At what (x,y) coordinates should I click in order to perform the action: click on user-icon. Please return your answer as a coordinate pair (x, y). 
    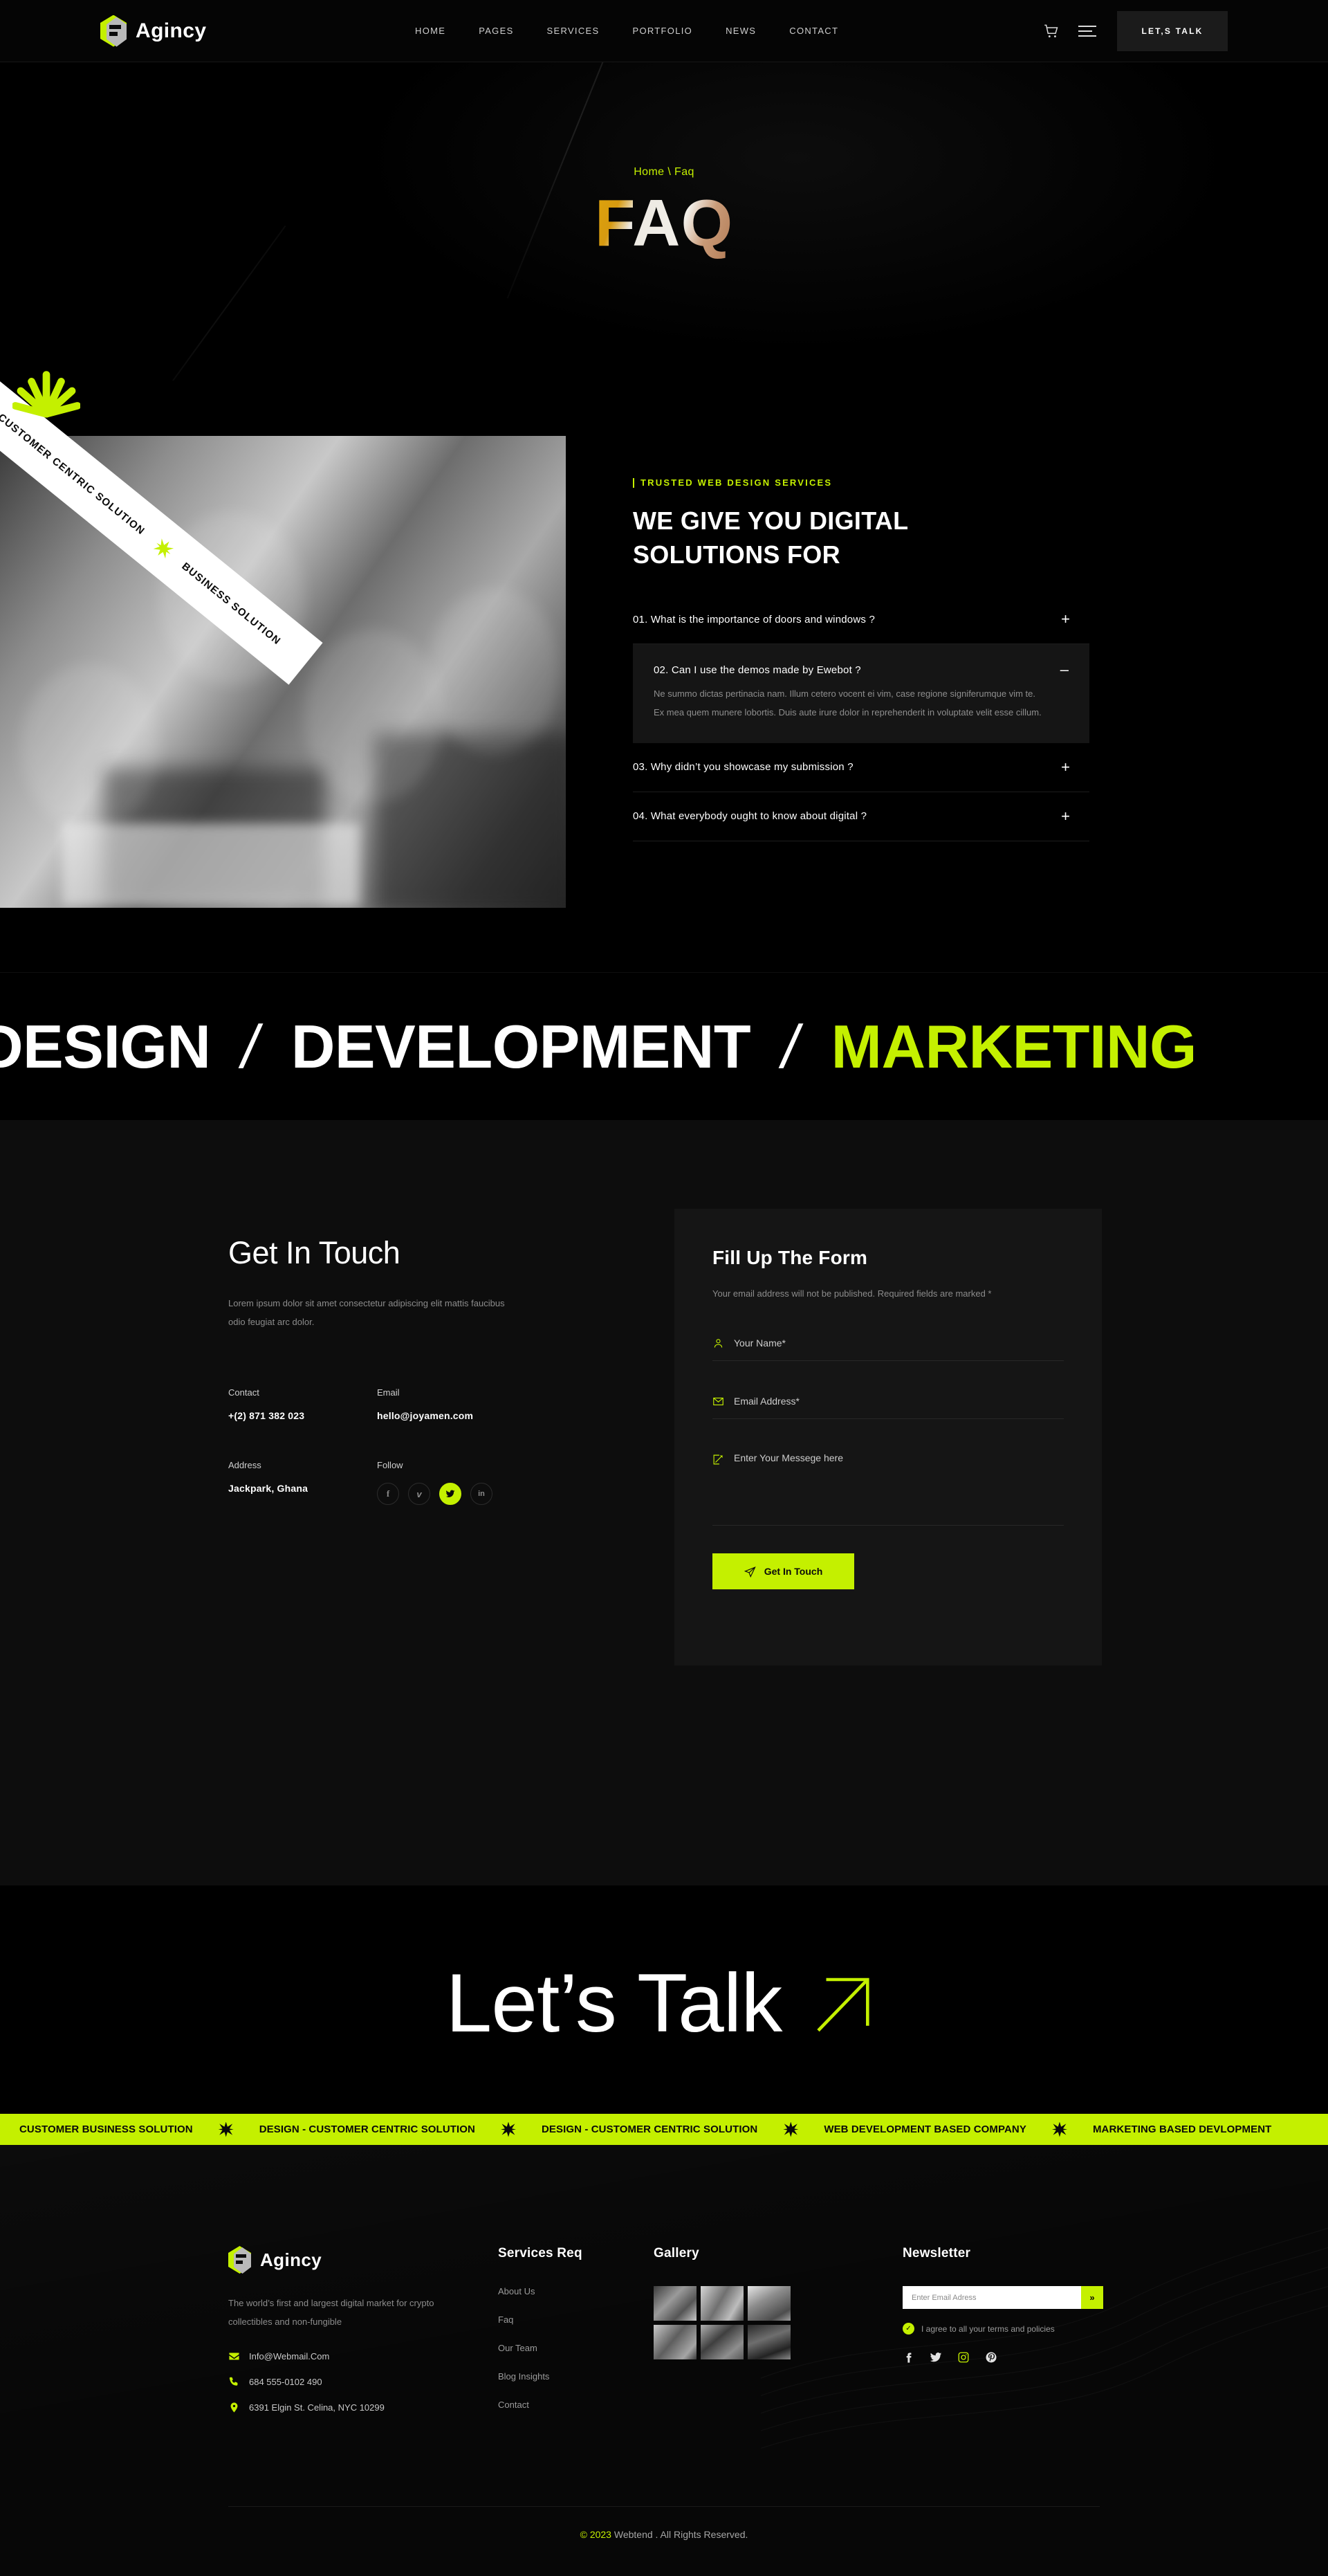
    Looking at the image, I should click on (718, 1343).